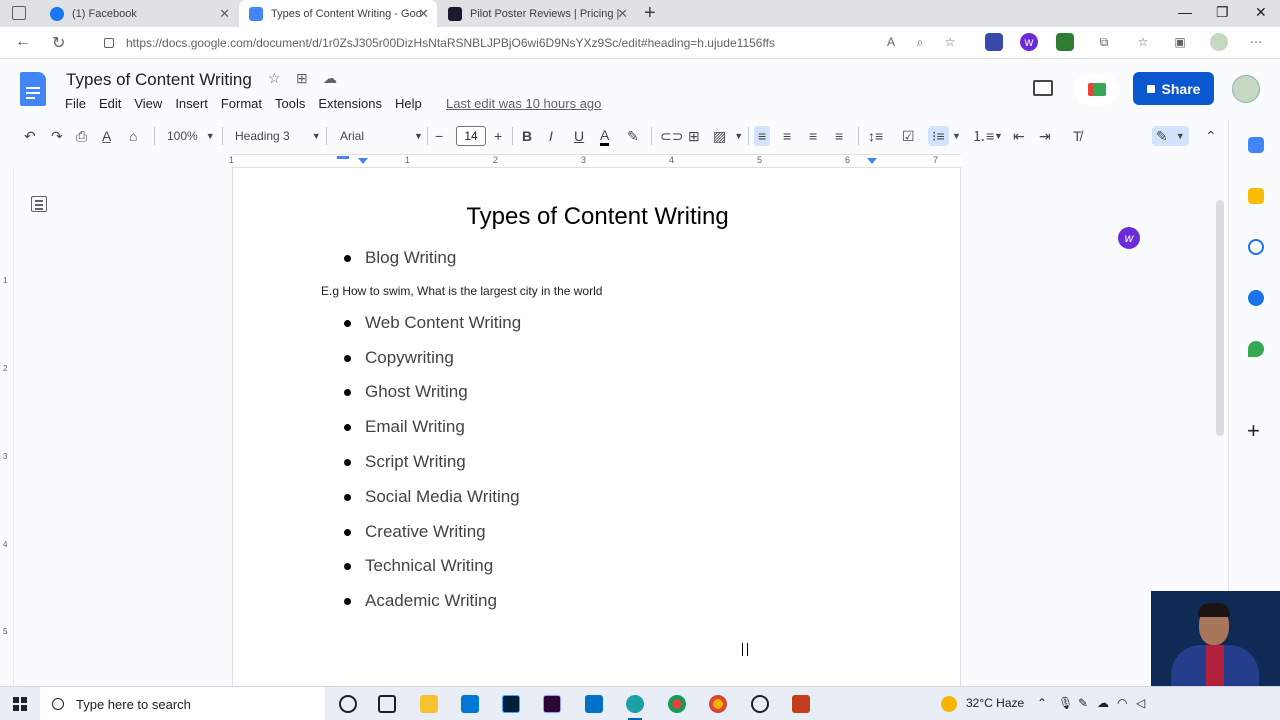  What do you see at coordinates (718, 704) in the screenshot?
I see `chrome-profile-icon` at bounding box center [718, 704].